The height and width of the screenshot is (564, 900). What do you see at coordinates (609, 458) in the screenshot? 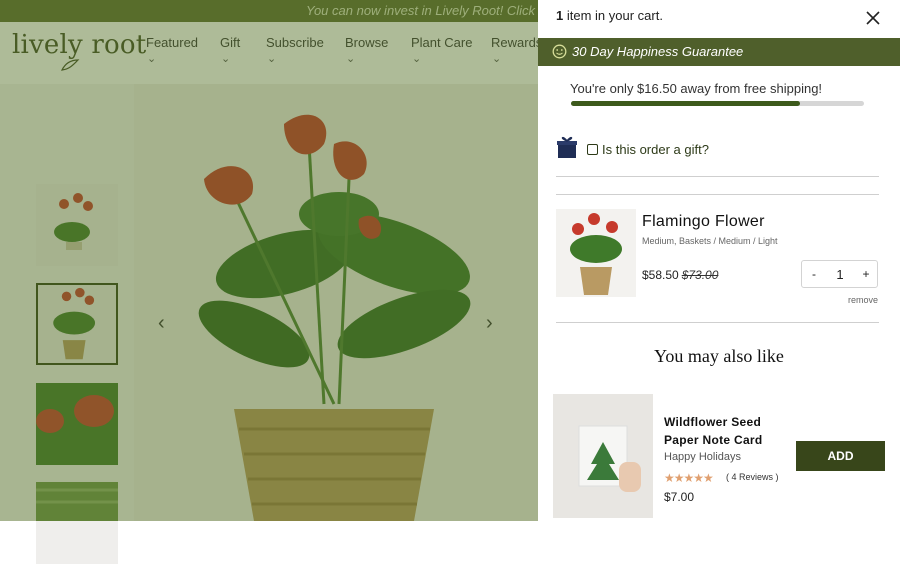
I see `note-card-image` at bounding box center [609, 458].